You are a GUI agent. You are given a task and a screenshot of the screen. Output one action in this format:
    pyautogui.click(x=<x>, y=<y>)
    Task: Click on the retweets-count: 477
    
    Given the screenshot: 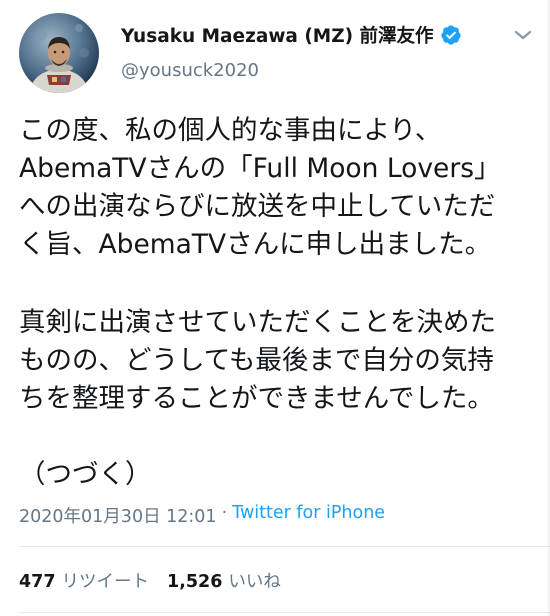 What is the action you would take?
    pyautogui.click(x=37, y=582)
    